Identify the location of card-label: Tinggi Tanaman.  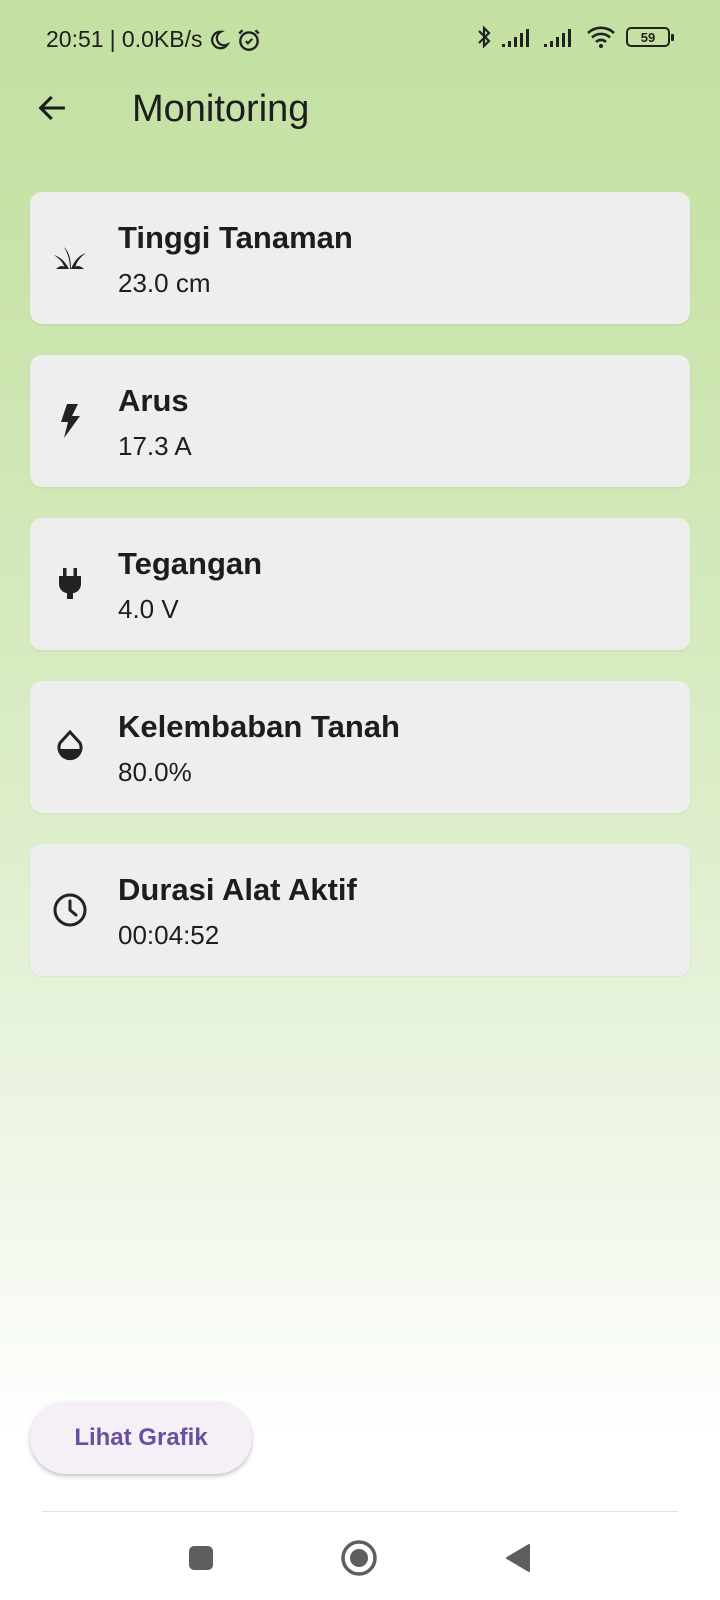
(235, 237).